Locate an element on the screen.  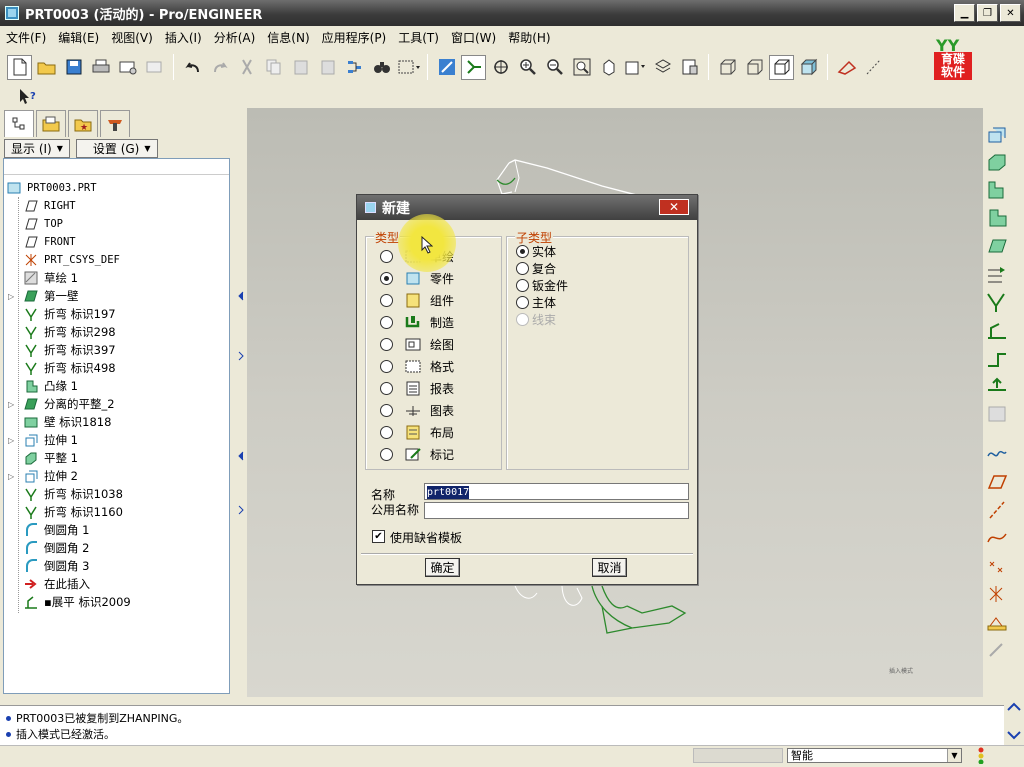
unbend-tool-icon is located at coordinates (998, 331).